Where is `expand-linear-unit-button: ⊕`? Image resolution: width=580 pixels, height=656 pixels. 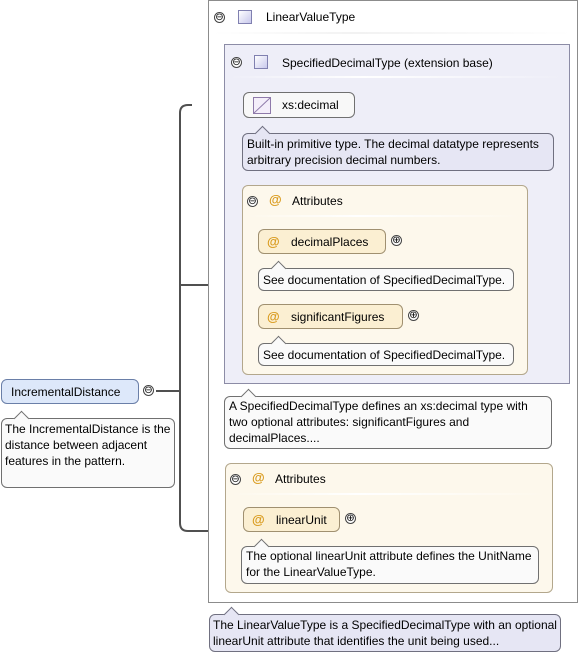
expand-linear-unit-button: ⊕ is located at coordinates (350, 518).